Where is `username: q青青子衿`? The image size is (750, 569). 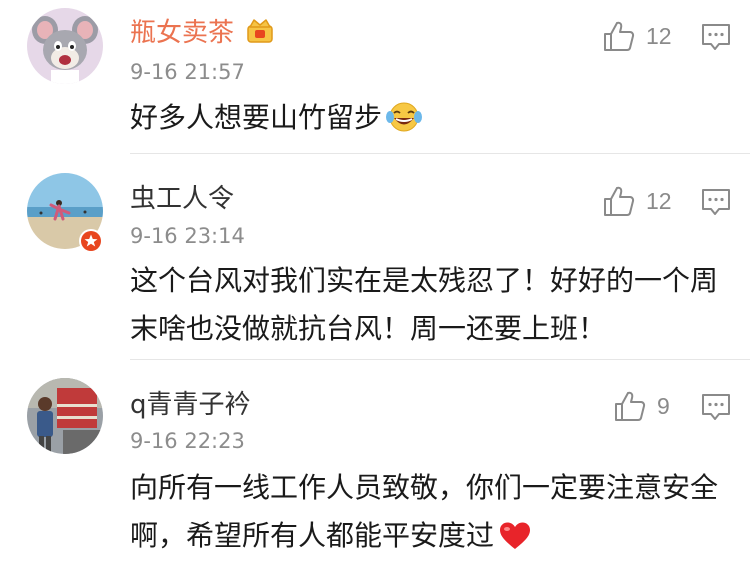 username: q青青子衿 is located at coordinates (190, 405).